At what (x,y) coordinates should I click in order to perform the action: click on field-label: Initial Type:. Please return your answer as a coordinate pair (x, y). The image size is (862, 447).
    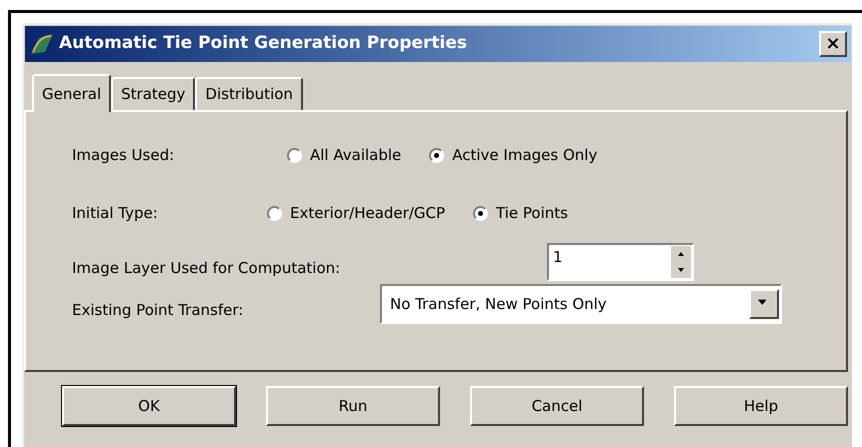
    Looking at the image, I should click on (115, 213).